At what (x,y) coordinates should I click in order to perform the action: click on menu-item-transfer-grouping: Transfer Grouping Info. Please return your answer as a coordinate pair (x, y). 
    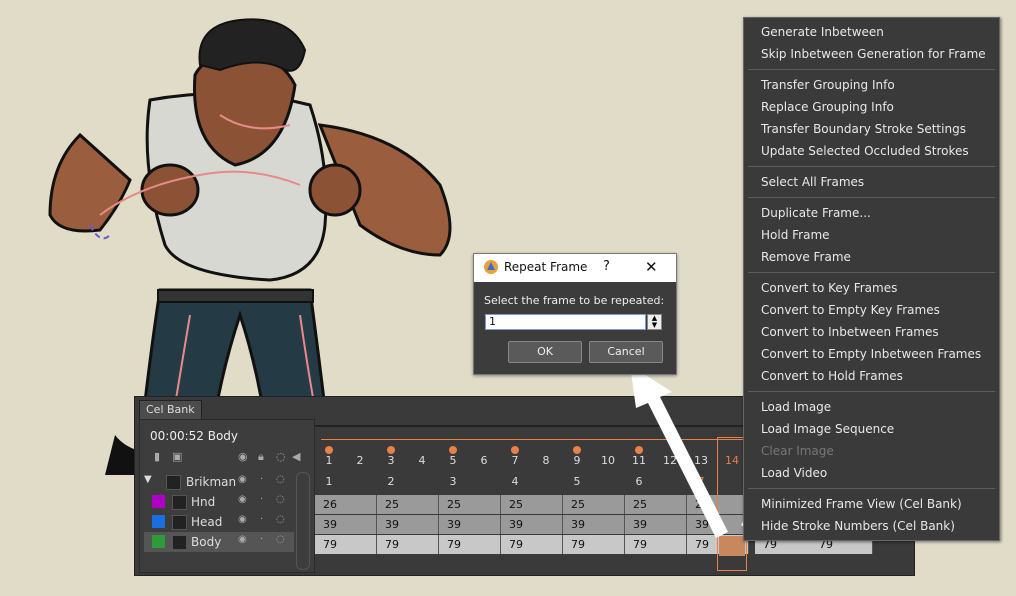
    Looking at the image, I should click on (828, 85).